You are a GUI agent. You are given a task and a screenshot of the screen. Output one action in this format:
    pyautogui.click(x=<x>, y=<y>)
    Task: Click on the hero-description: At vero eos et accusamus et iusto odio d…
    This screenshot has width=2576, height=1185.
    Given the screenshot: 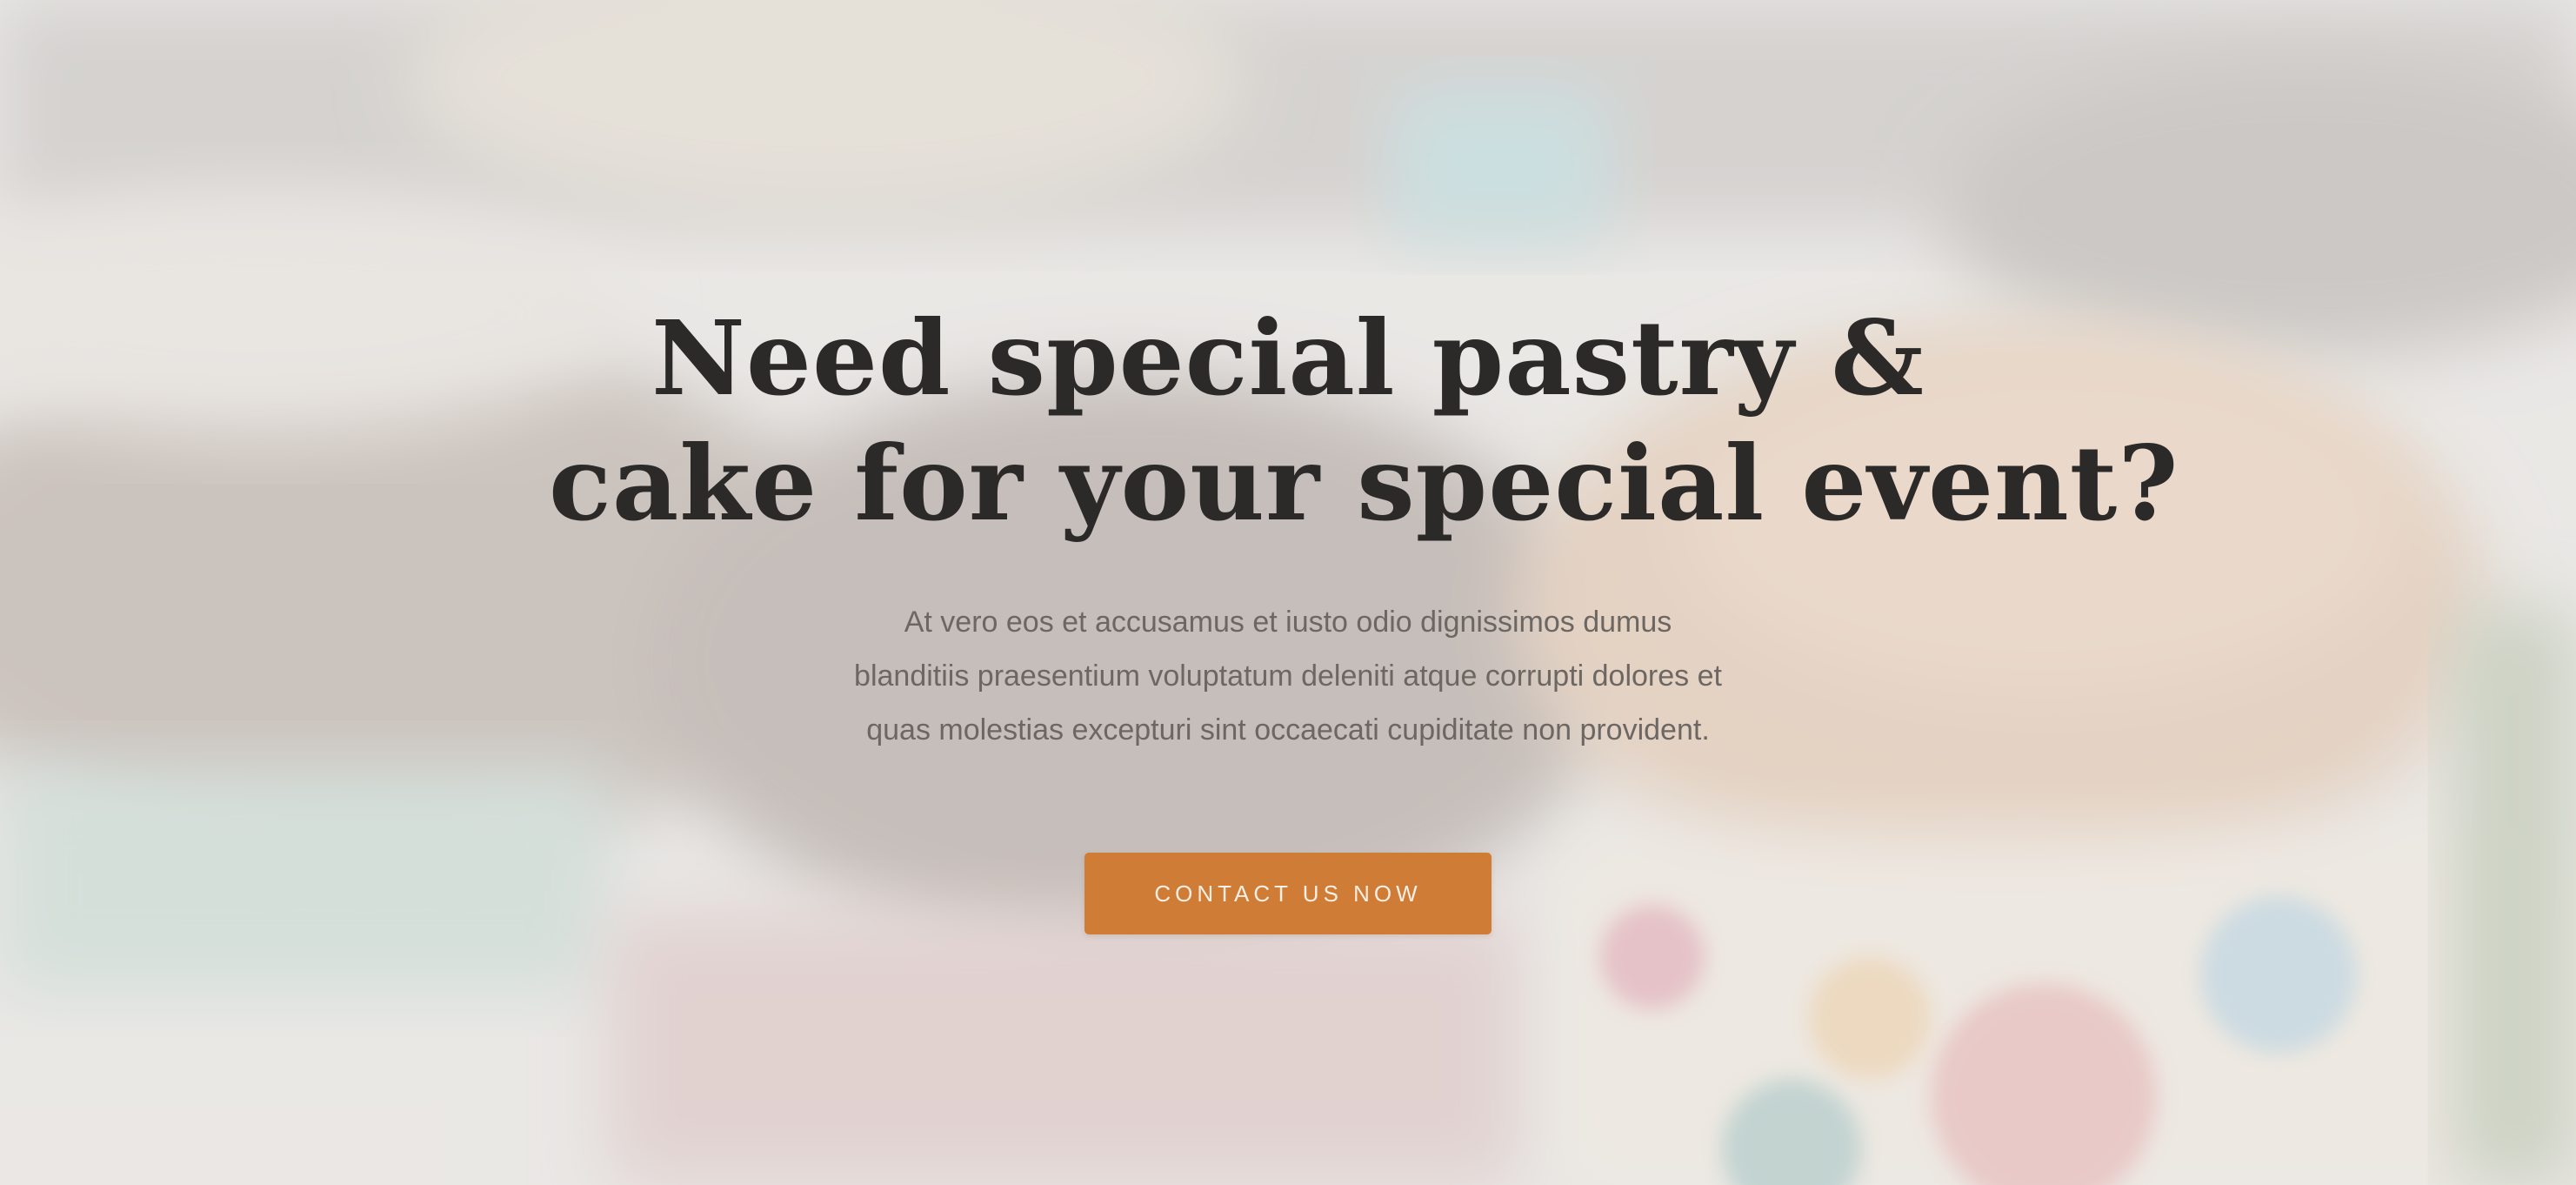 What is the action you would take?
    pyautogui.click(x=1288, y=676)
    